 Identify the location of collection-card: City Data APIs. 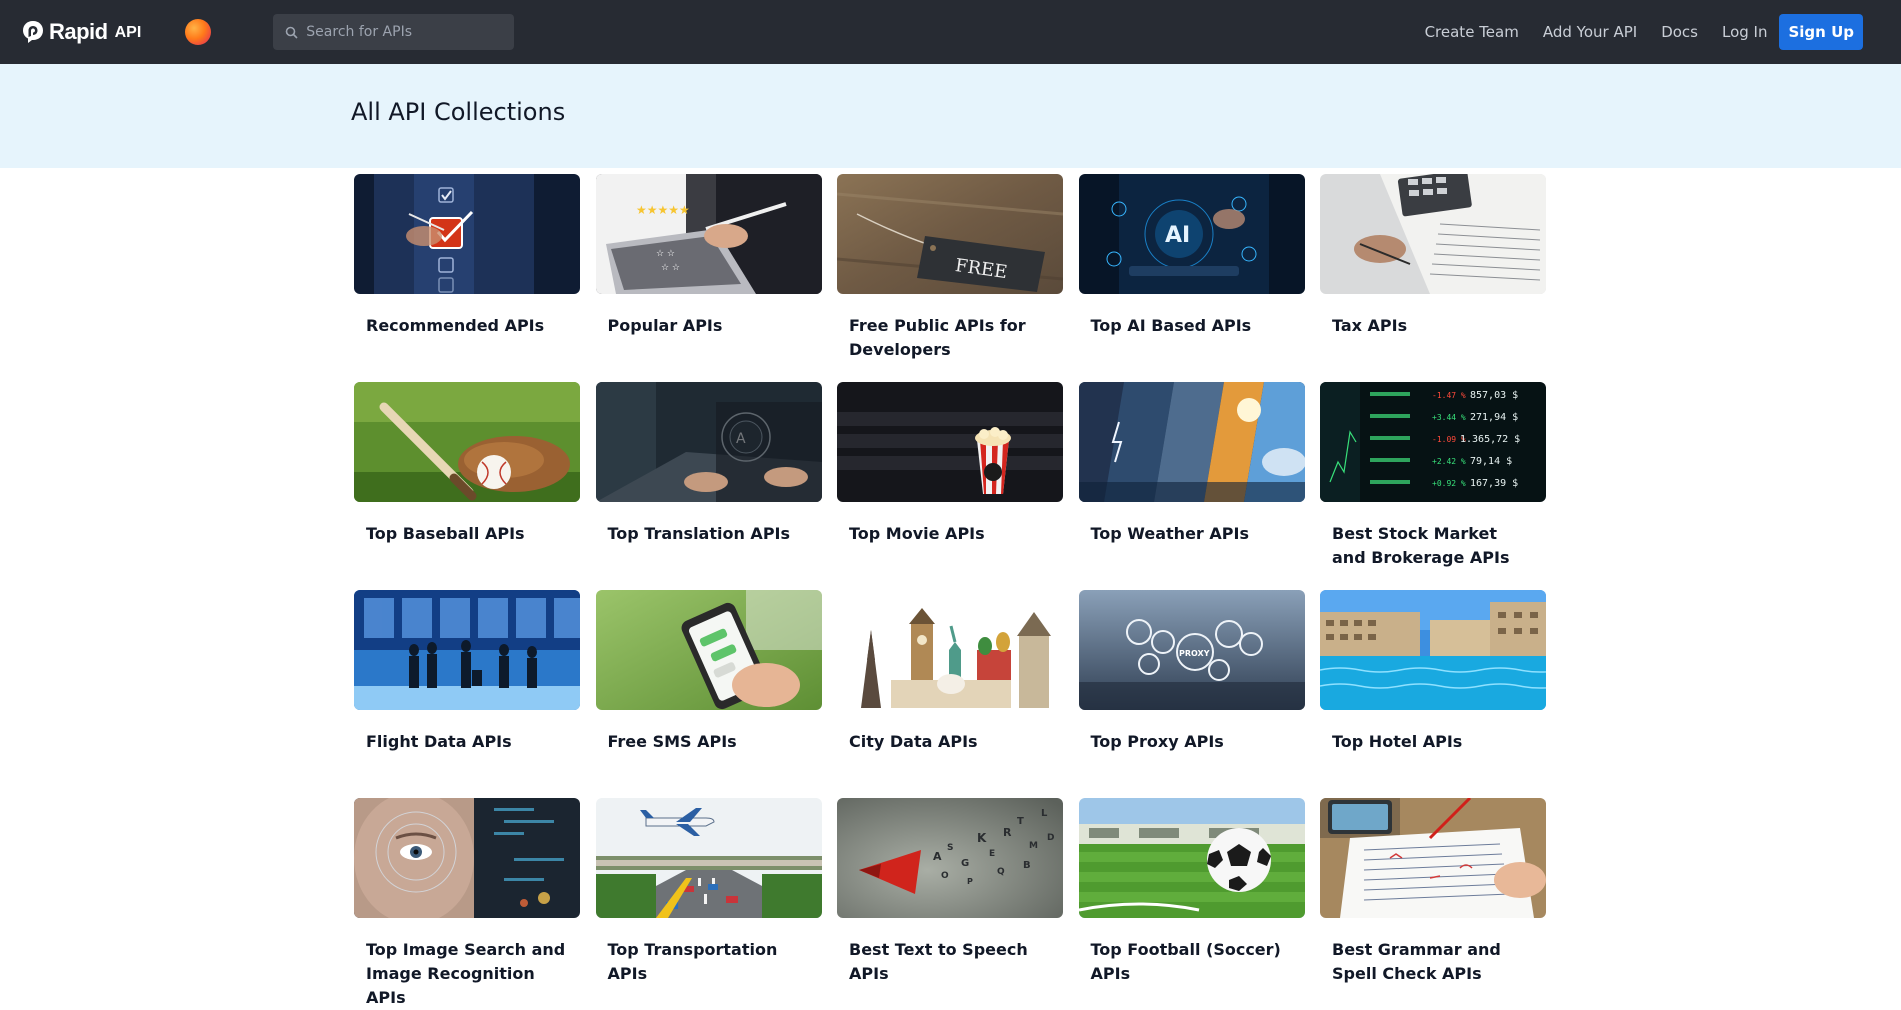
(950, 694).